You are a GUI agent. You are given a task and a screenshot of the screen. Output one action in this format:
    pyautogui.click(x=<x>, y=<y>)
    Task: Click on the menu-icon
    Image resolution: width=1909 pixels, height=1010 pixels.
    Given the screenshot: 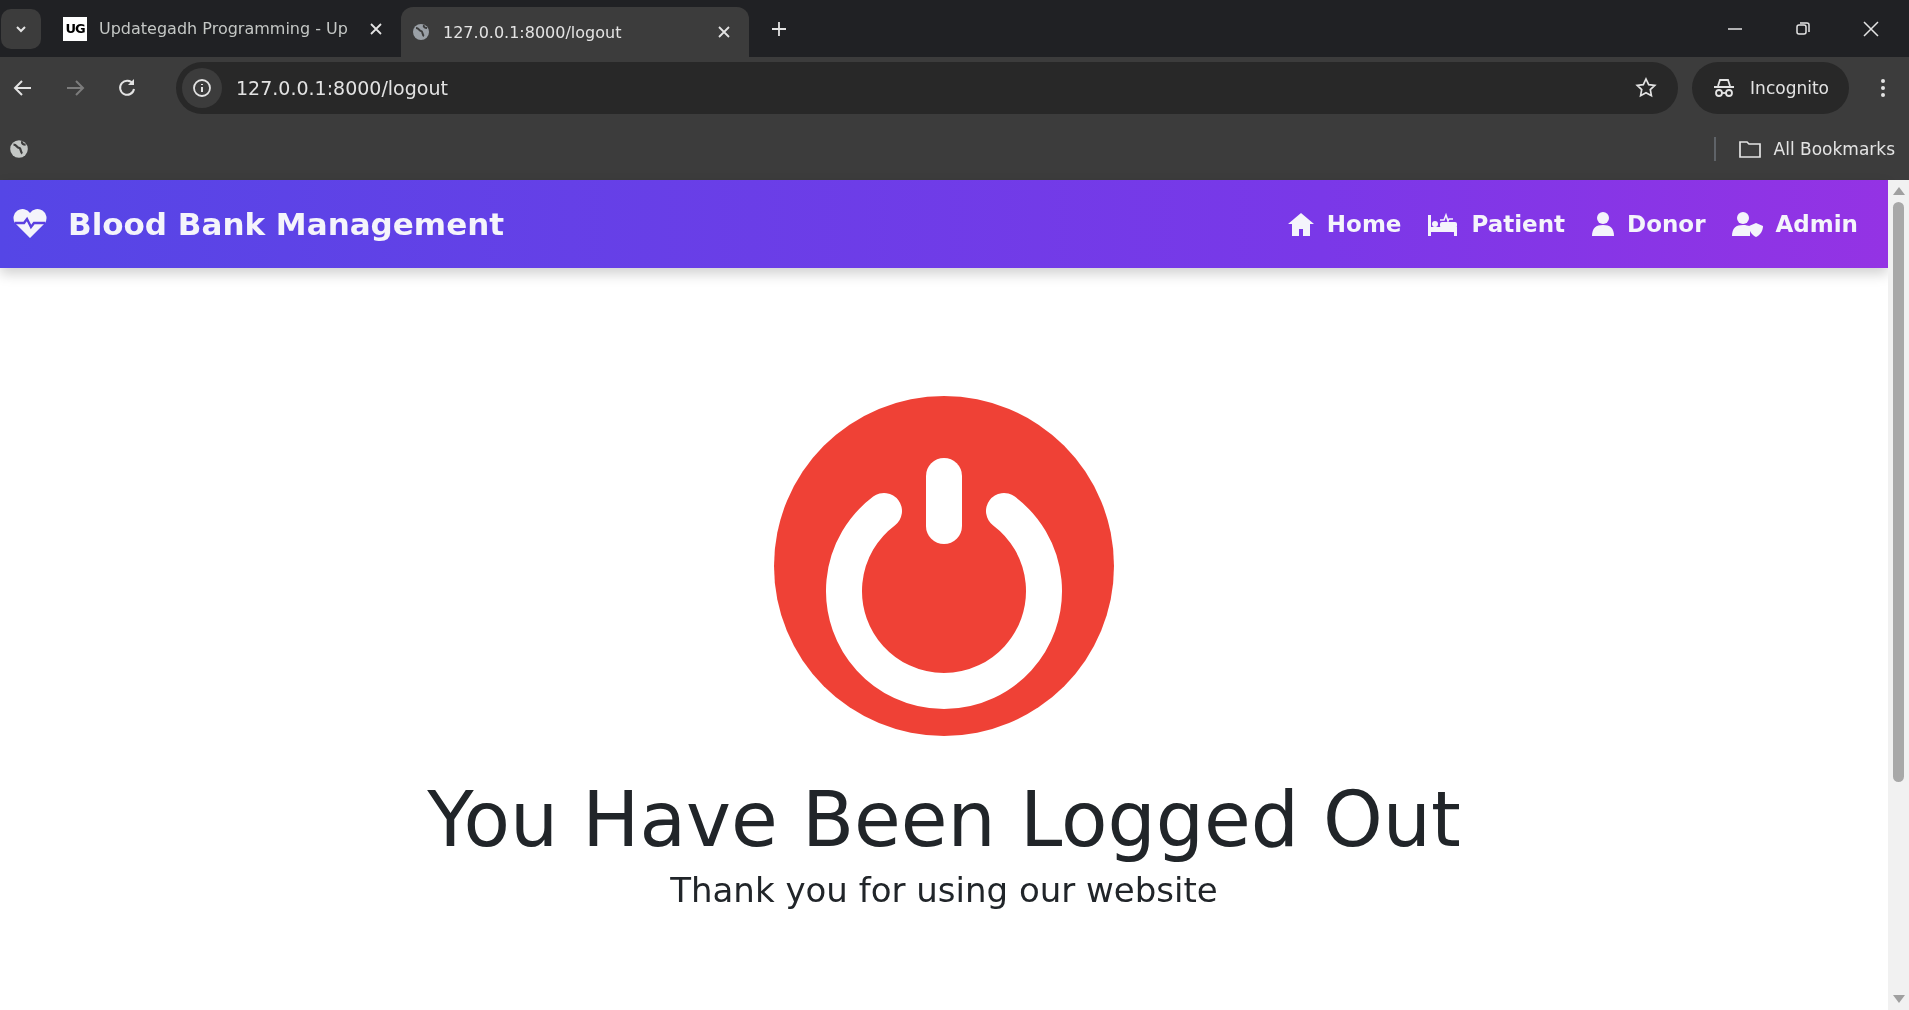 What is the action you would take?
    pyautogui.click(x=1883, y=87)
    